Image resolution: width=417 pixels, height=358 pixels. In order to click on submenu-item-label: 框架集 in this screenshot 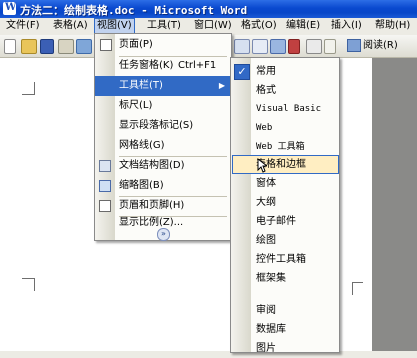, I will do `click(271, 278)`.